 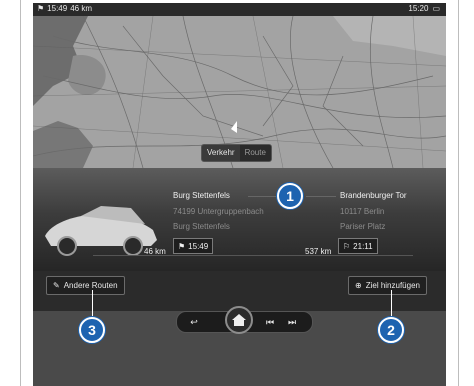 I want to click on home-icon, so click(x=239, y=320).